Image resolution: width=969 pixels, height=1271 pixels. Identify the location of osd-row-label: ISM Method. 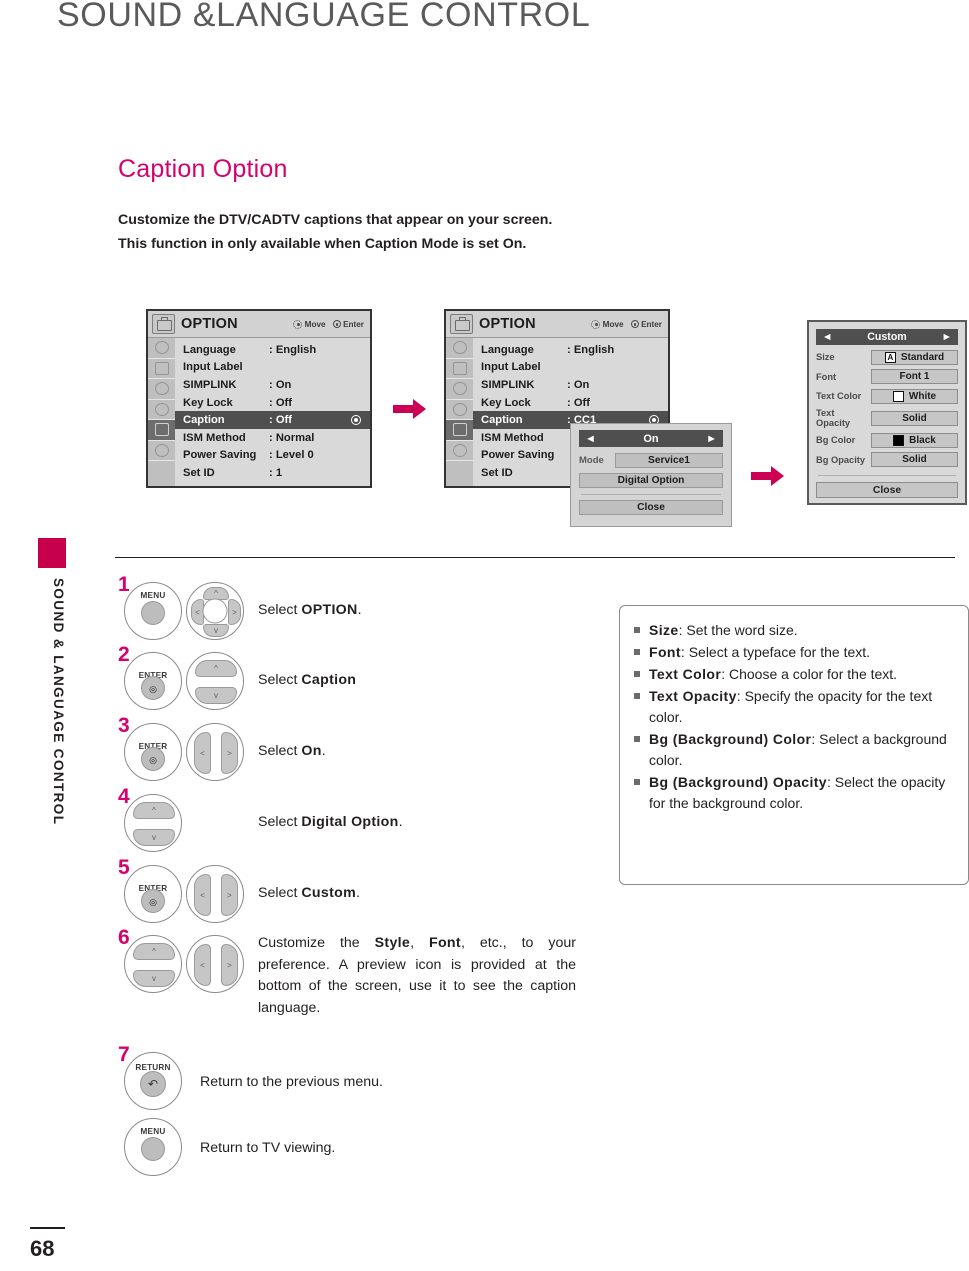
(512, 437).